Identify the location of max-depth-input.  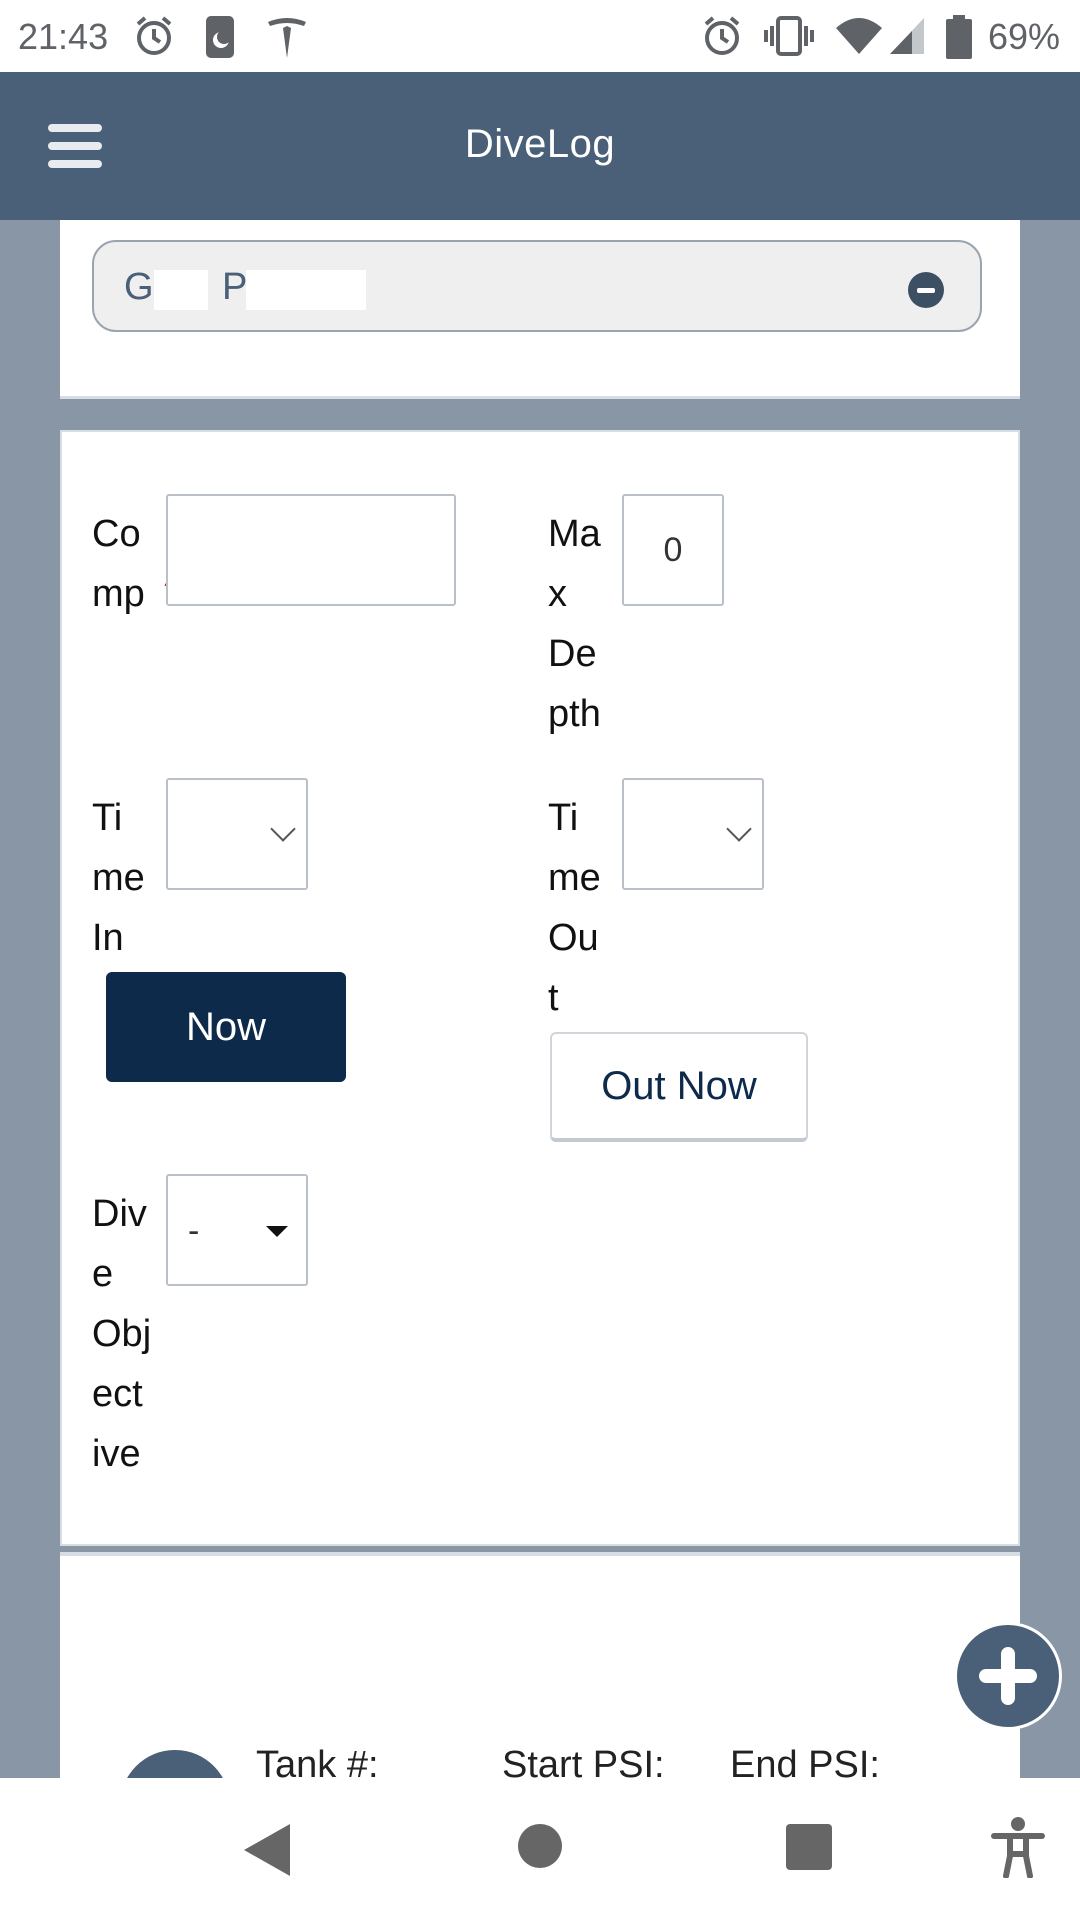
(673, 550).